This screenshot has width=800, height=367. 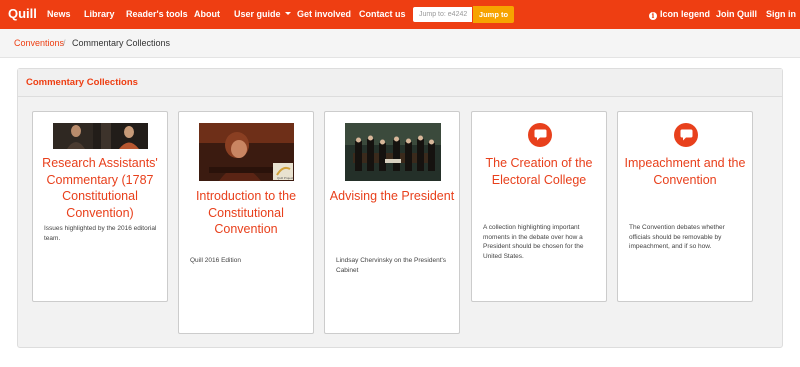 I want to click on brand-logo: Quill, so click(x=22, y=13).